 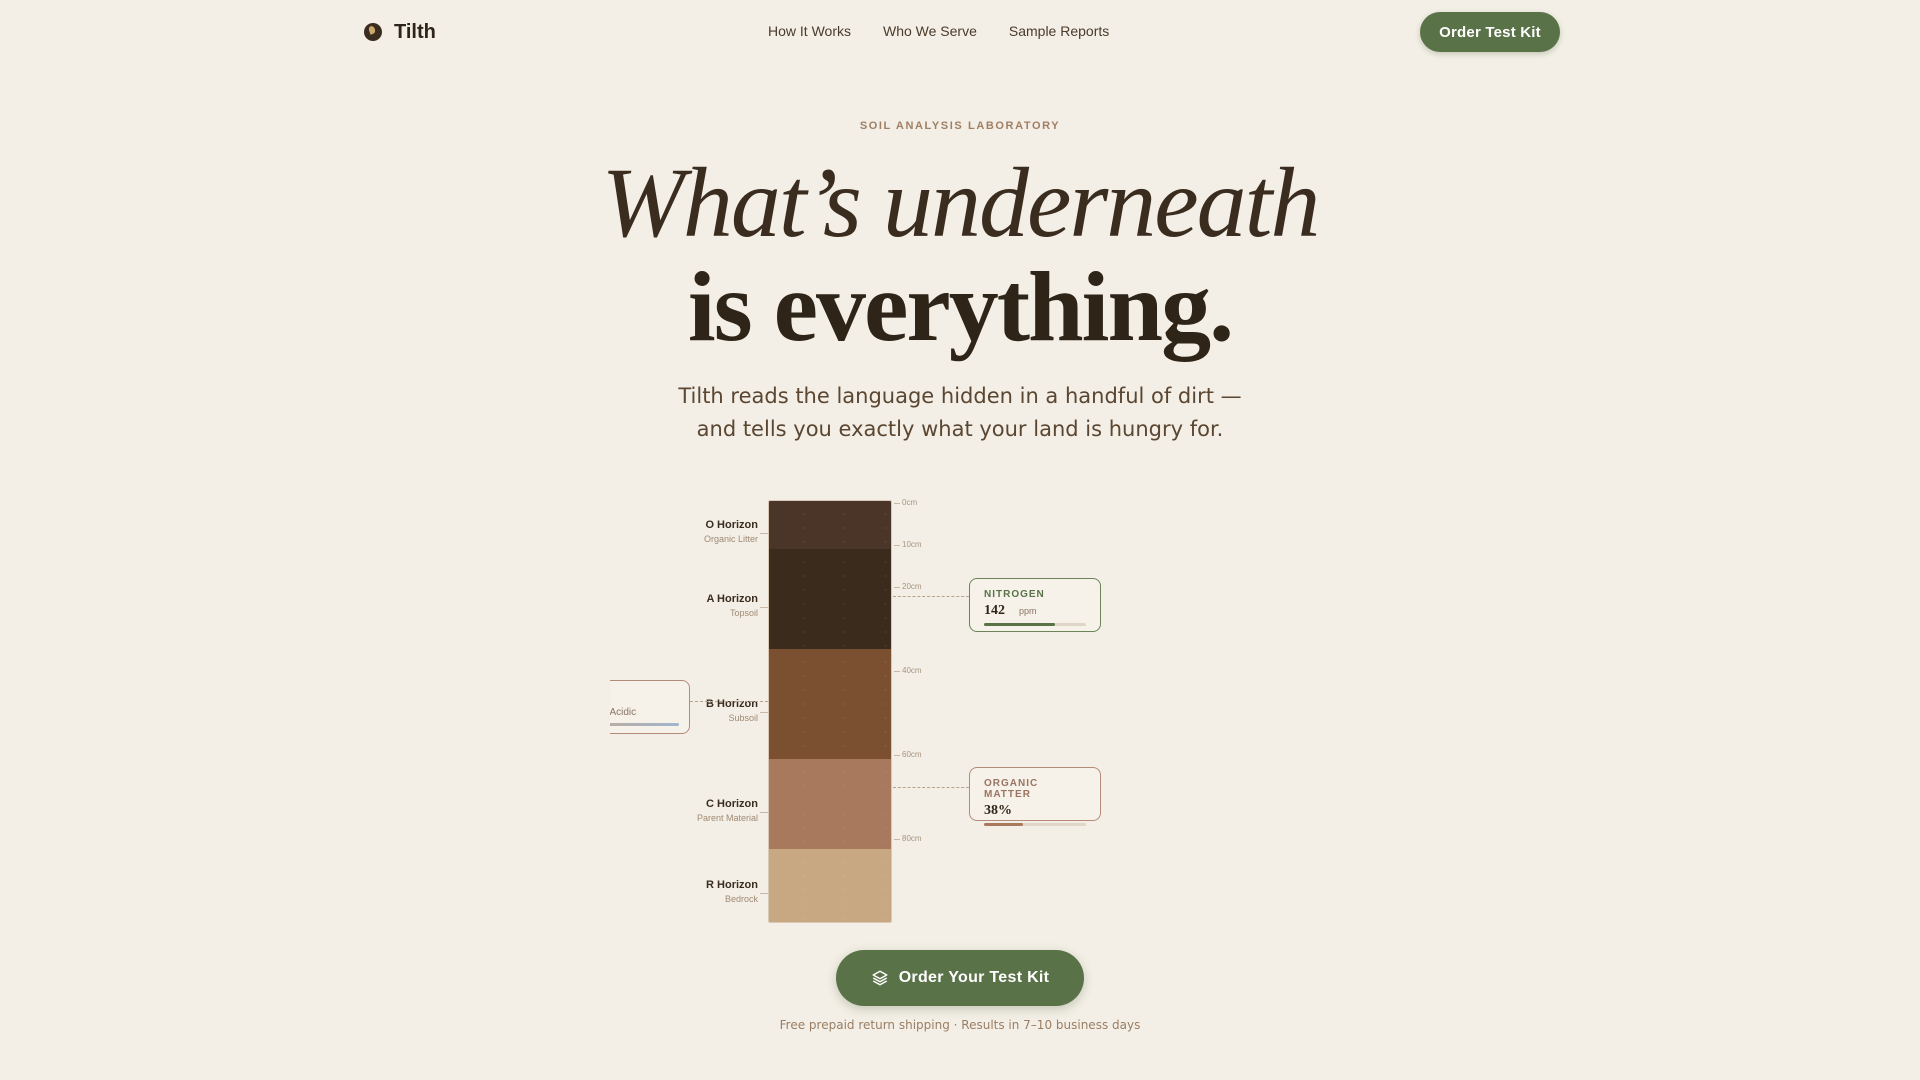 I want to click on ph-scale-bar, so click(x=644, y=724).